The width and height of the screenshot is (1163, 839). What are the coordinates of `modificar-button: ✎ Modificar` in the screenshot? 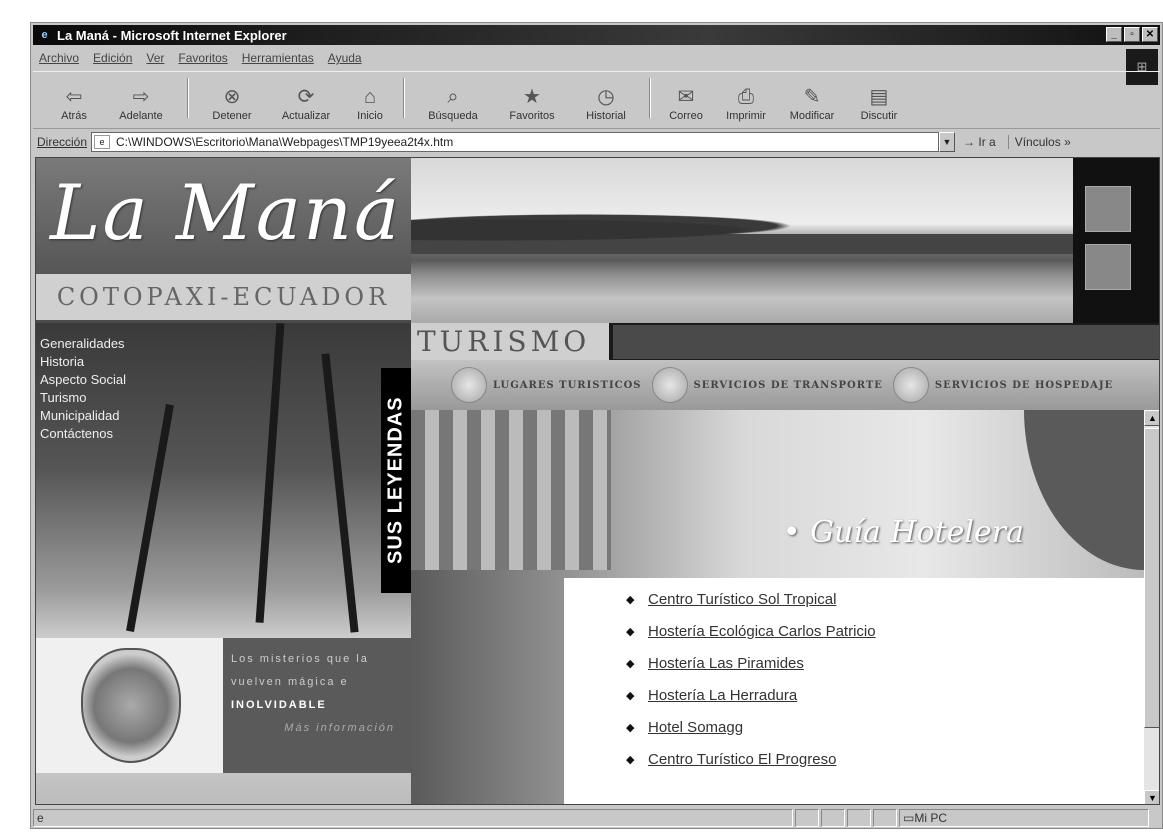 It's located at (812, 97).